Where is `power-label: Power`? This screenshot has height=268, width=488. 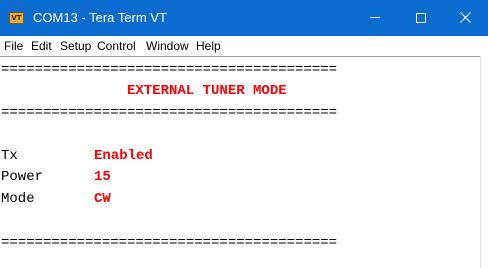 power-label: Power is located at coordinates (22, 177).